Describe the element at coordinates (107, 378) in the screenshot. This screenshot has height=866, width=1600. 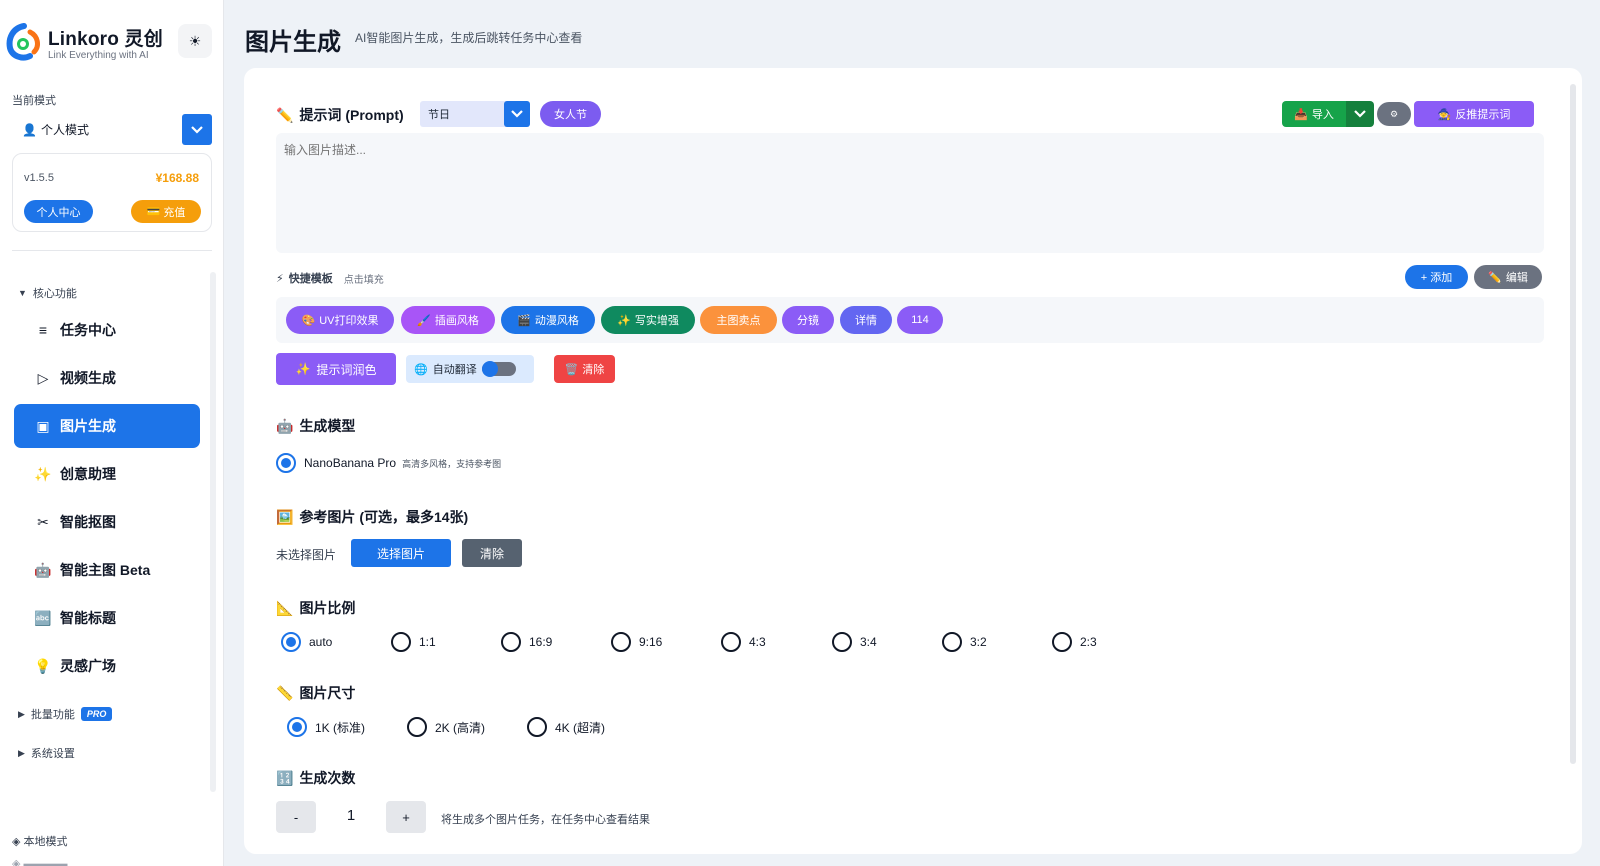
I see `sidebar-item-video: ▷ 视频生成` at that location.